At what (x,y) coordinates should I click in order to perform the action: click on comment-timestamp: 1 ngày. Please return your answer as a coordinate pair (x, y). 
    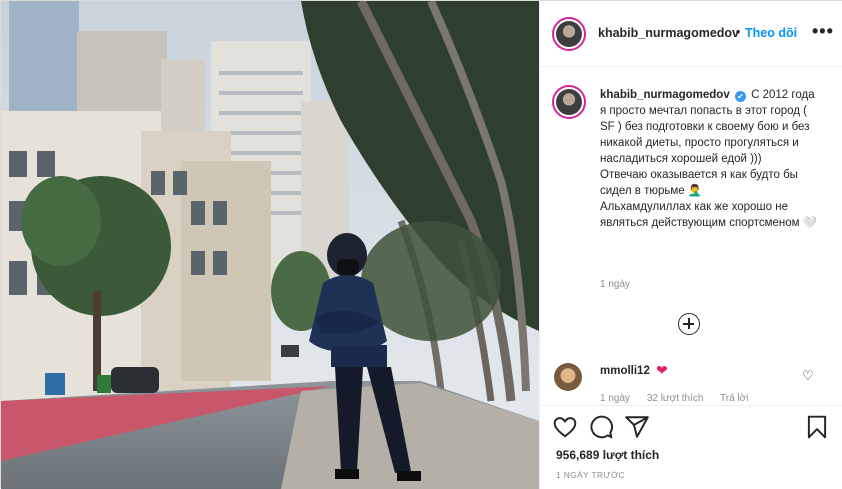
    Looking at the image, I should click on (615, 398).